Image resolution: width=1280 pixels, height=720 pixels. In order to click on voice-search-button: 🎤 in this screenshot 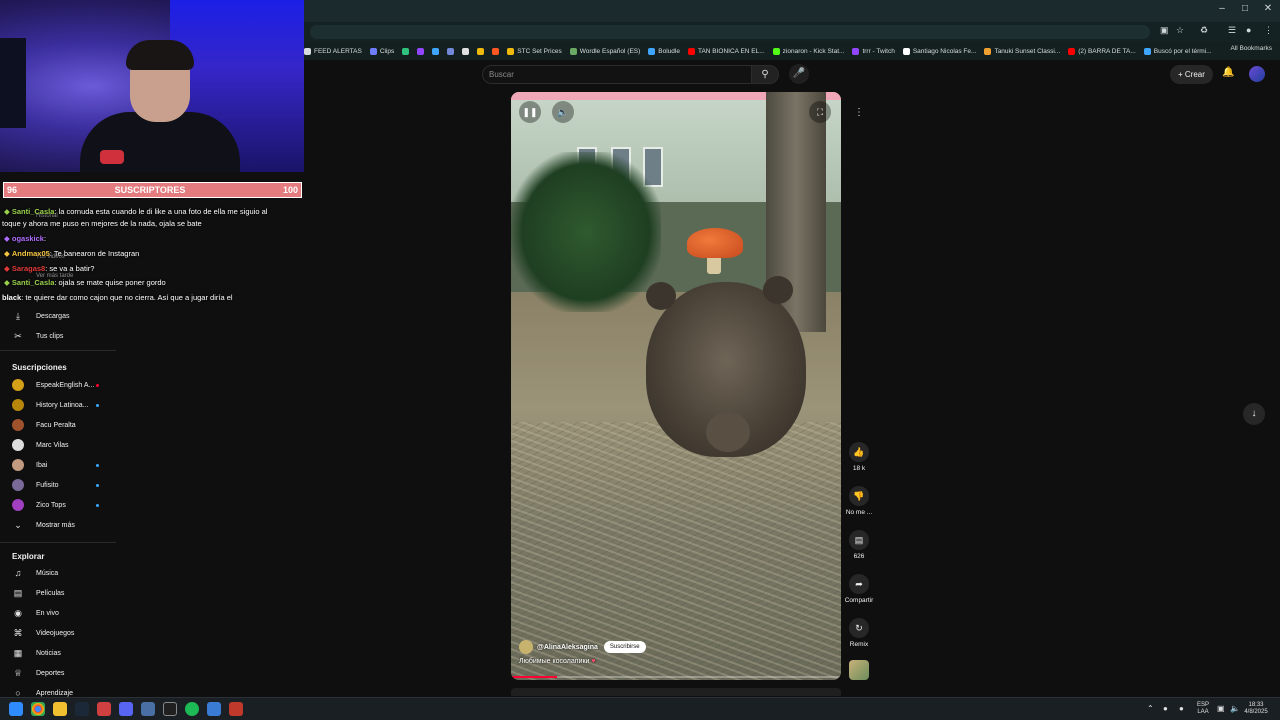, I will do `click(799, 74)`.